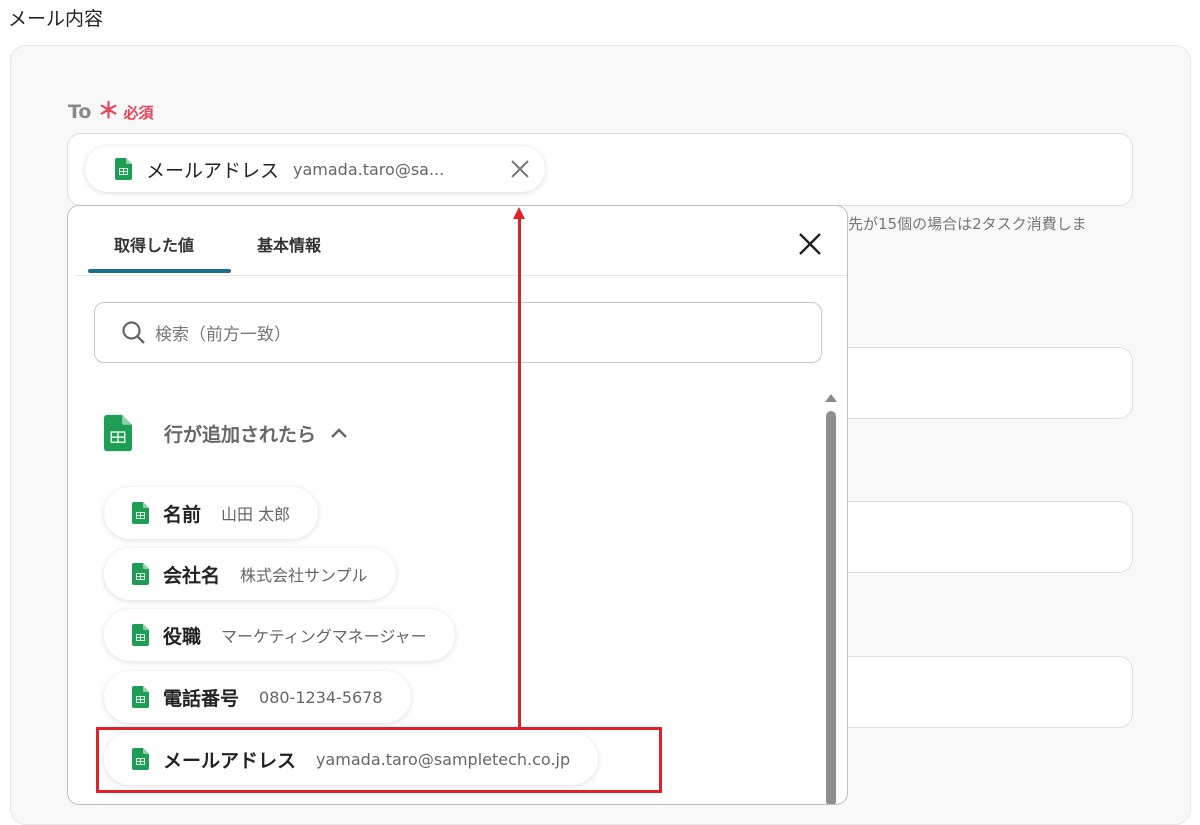 The width and height of the screenshot is (1200, 825). What do you see at coordinates (519, 213) in the screenshot?
I see `annotation-arrow-head-icon` at bounding box center [519, 213].